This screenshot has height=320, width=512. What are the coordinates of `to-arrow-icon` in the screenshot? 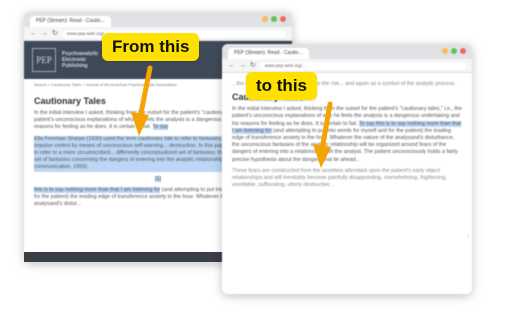 It's located at (323, 134).